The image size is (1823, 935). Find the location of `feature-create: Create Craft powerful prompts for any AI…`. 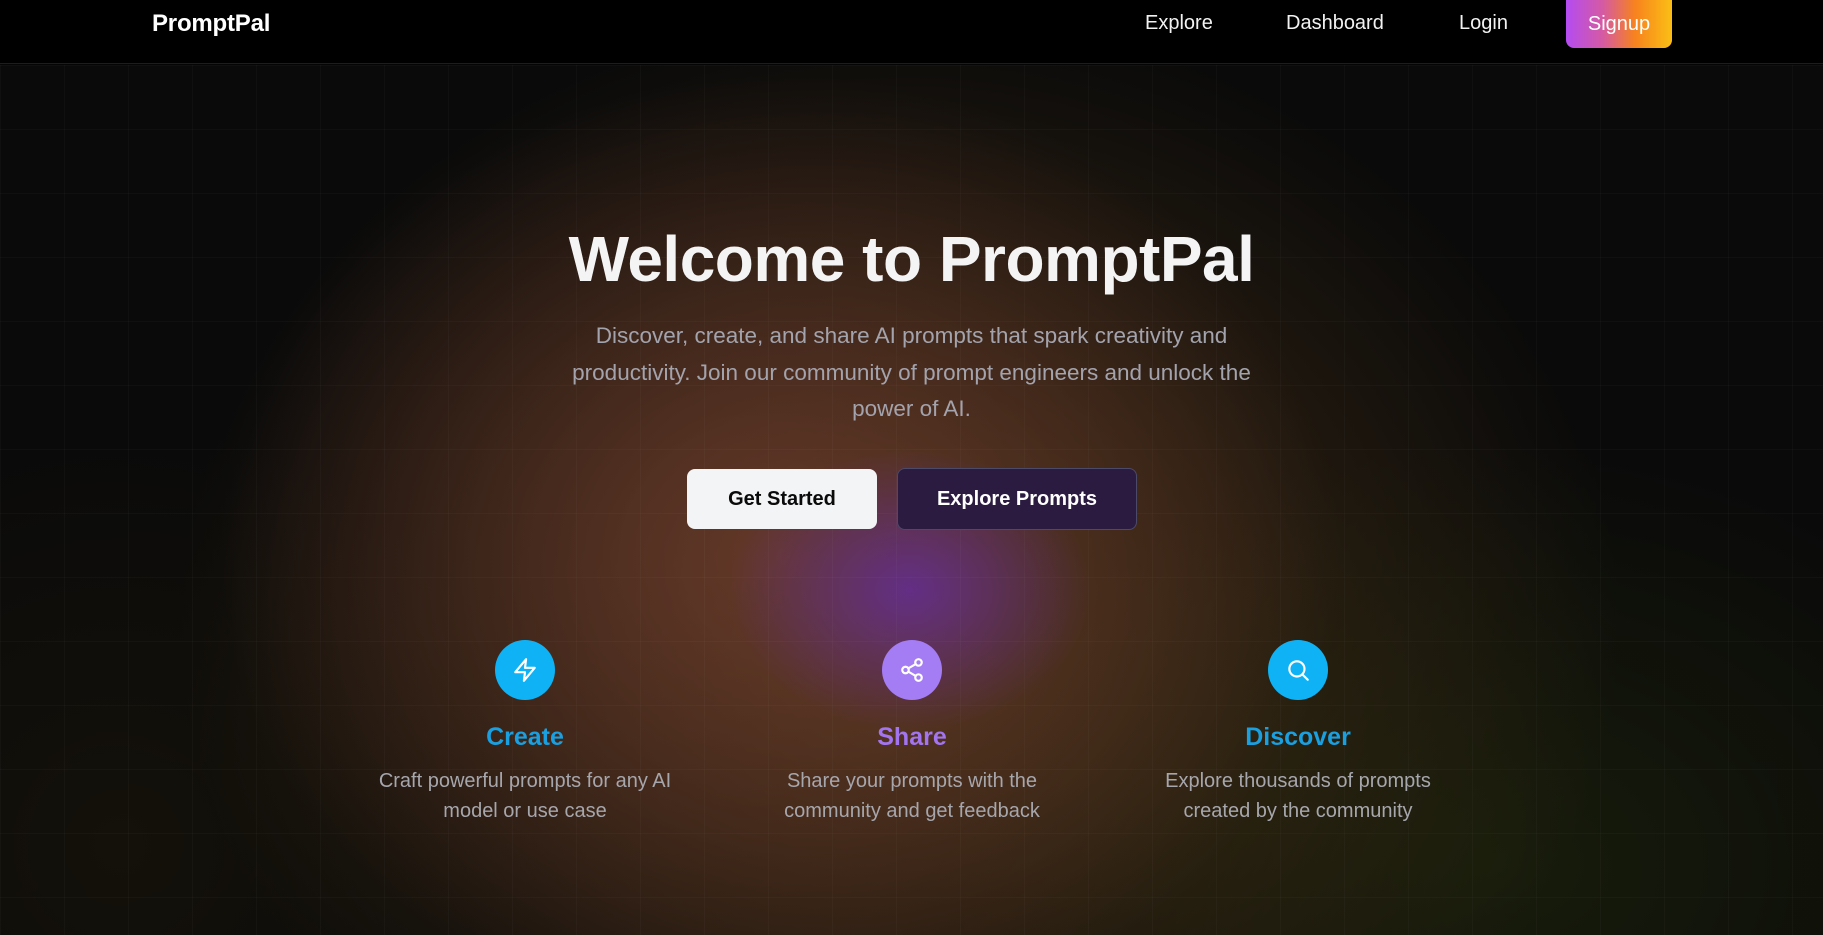

feature-create: Create Craft powerful prompts for any AI… is located at coordinates (525, 733).